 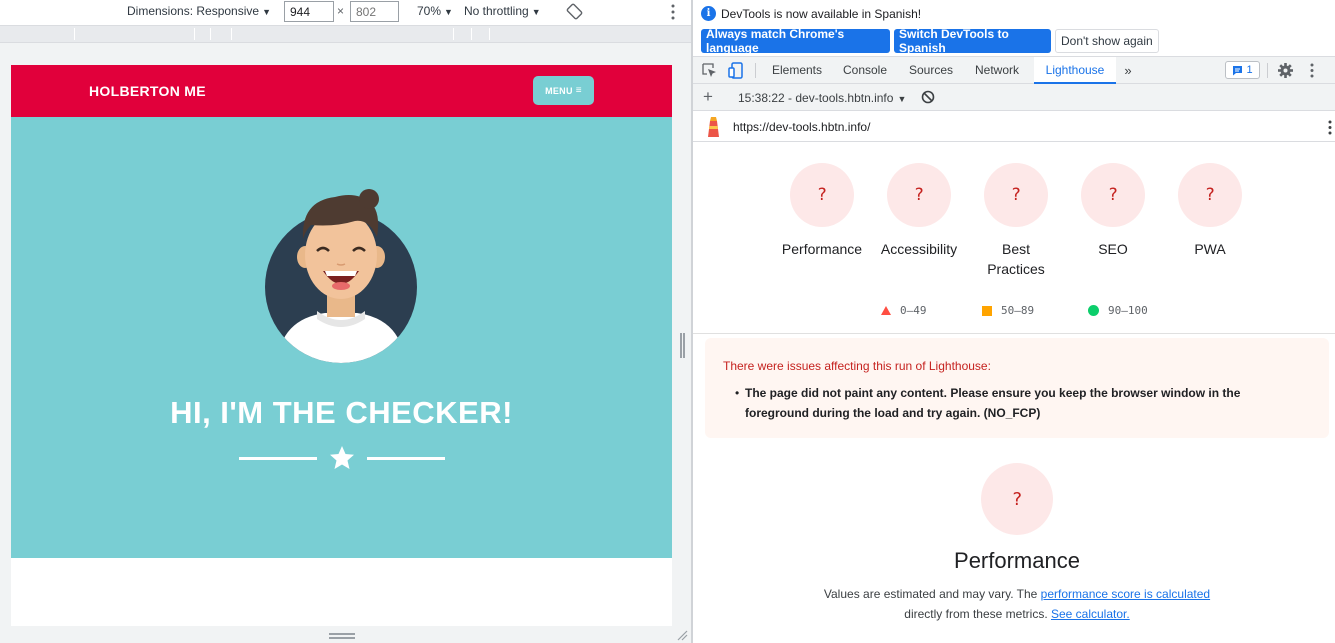 I want to click on report-select: 15:38:22 - dev-tools.hbtn.info ▼, so click(x=822, y=98).